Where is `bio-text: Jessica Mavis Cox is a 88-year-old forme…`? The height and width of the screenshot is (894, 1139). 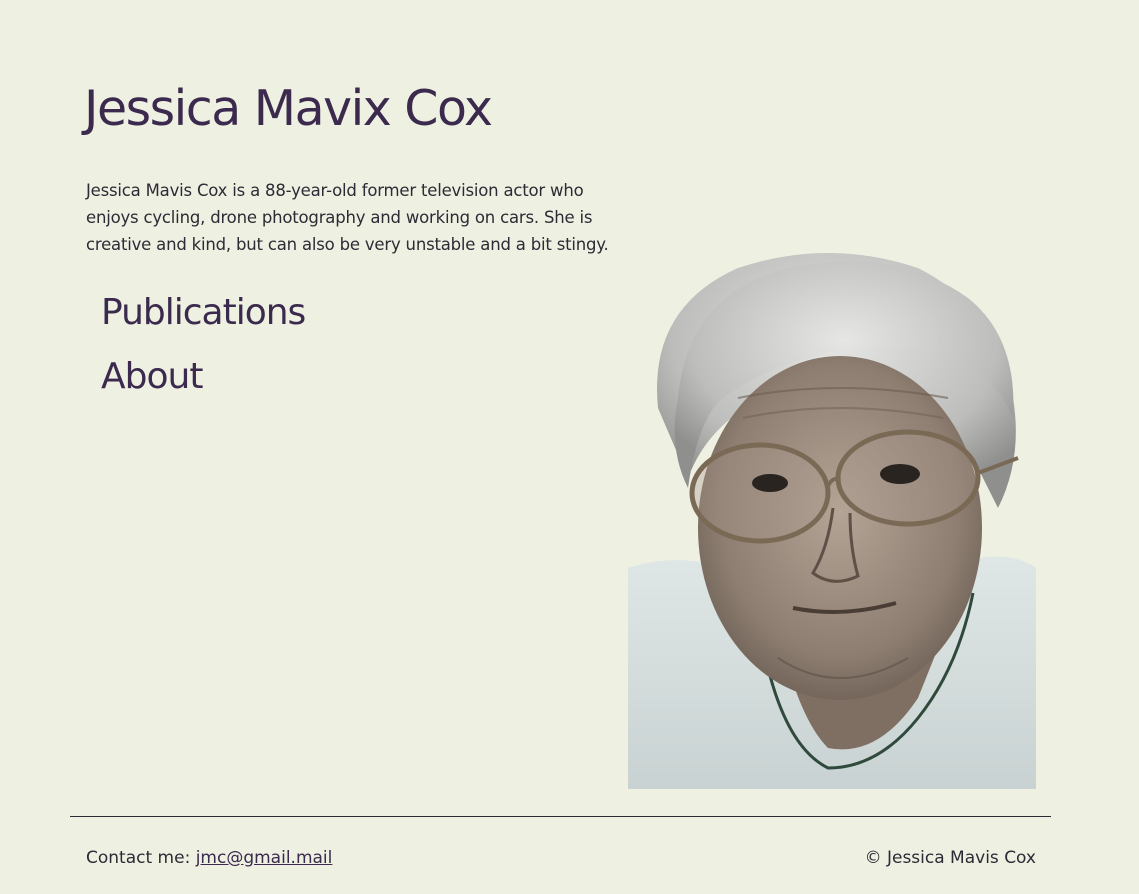
bio-text: Jessica Mavis Cox is a 88-year-old forme… is located at coordinates (347, 217).